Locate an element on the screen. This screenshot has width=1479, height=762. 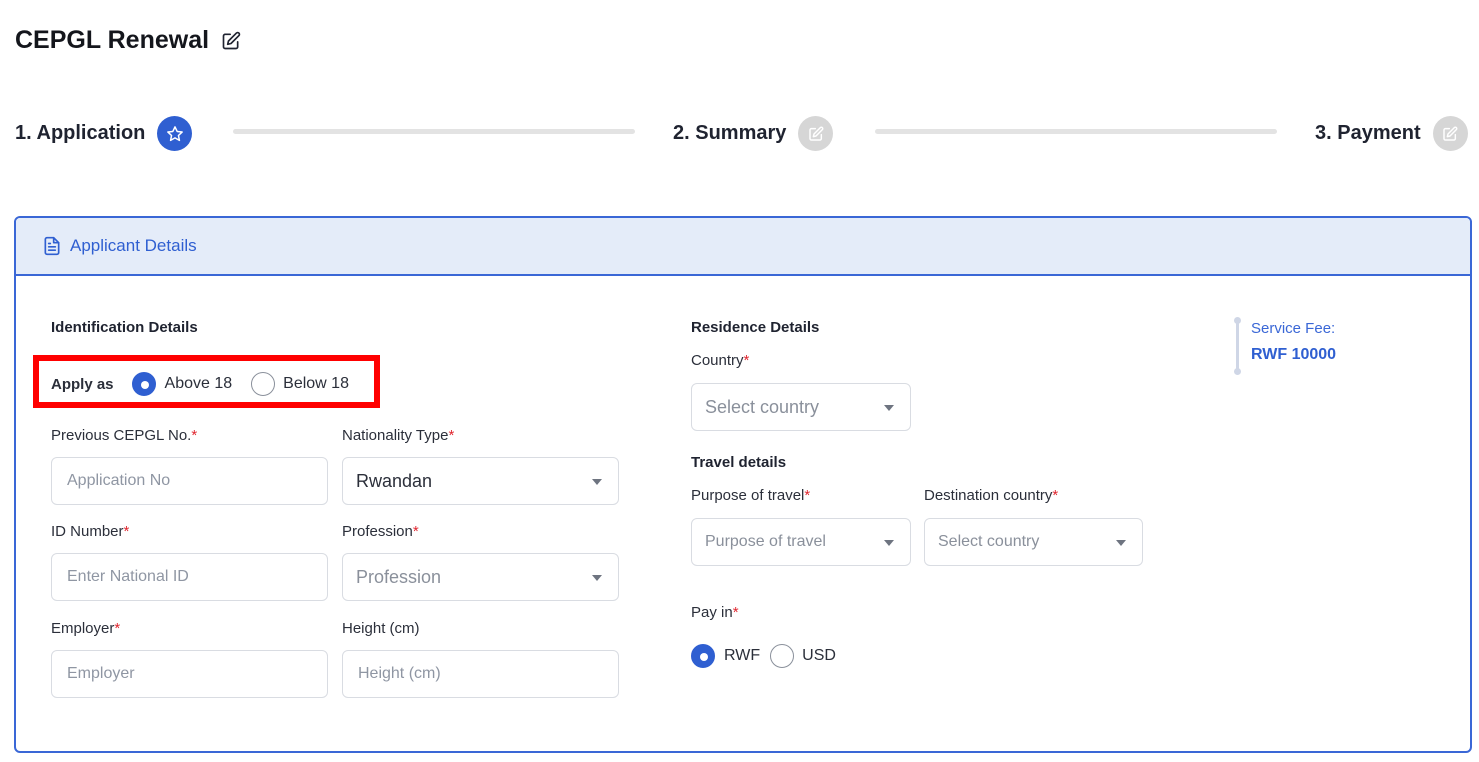
page-title: CEPGL Renewal is located at coordinates (128, 40).